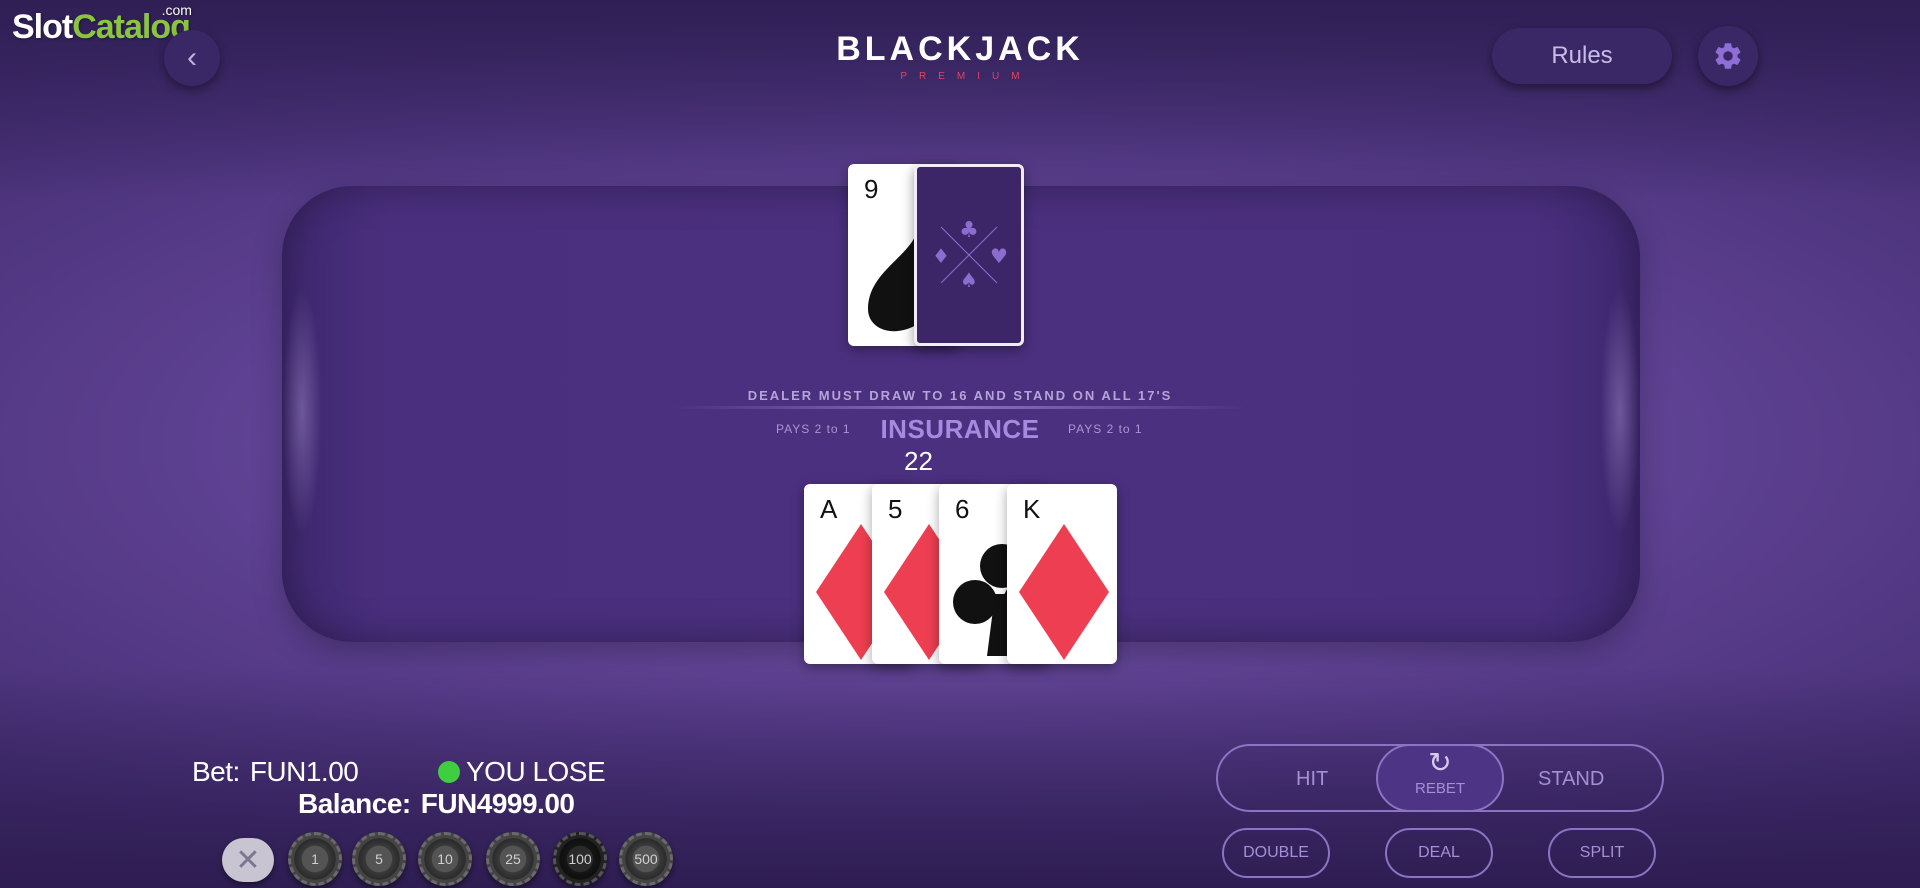  I want to click on card-rank: A, so click(829, 509).